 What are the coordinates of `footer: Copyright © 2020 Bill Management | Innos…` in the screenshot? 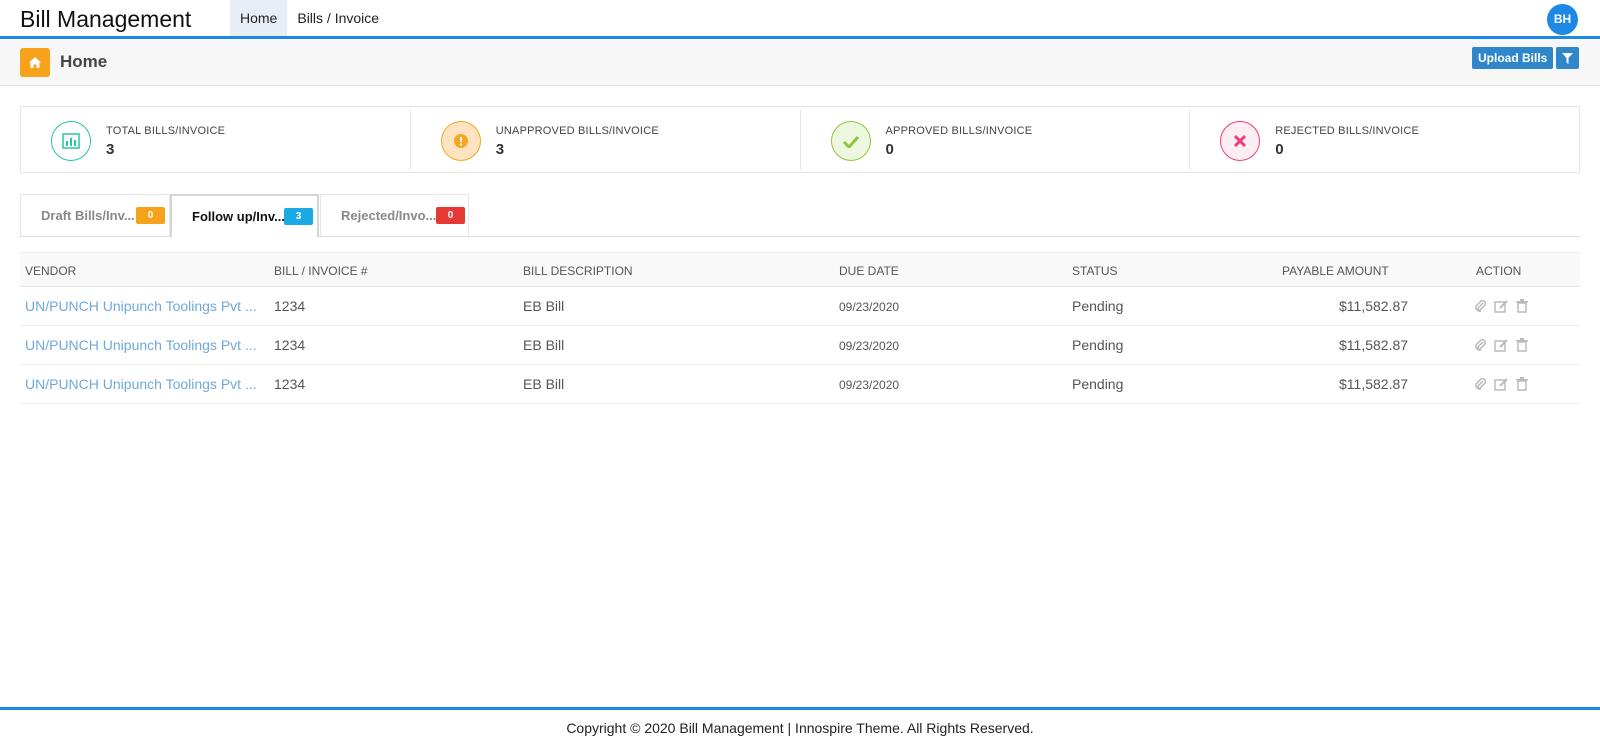 It's located at (800, 726).